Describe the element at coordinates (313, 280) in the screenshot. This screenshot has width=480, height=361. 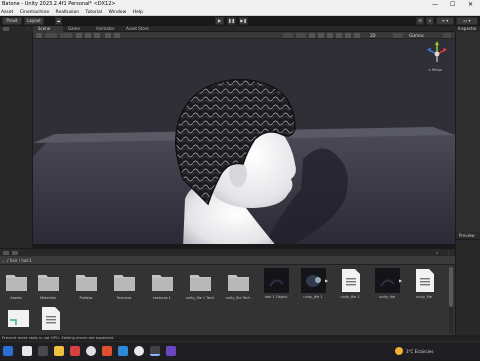
I see `mesh-thumbnail-icon` at that location.